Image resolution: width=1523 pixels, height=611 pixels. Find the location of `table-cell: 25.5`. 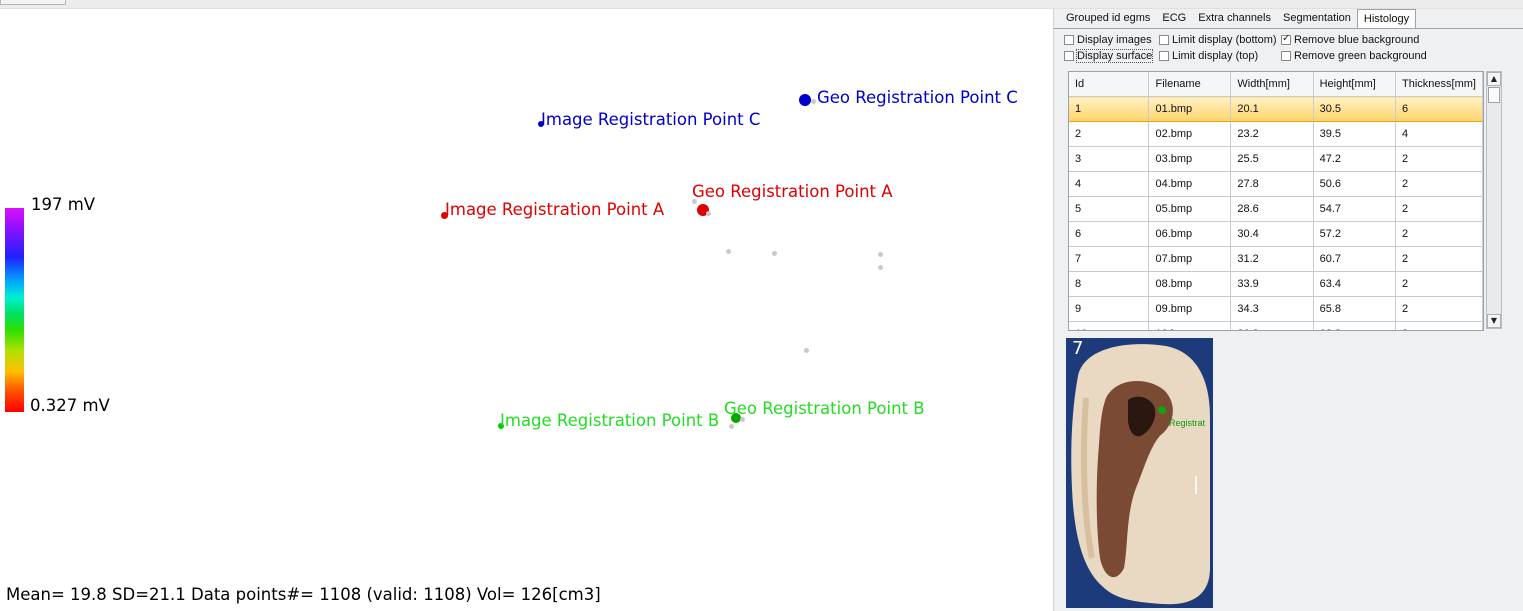

table-cell: 25.5 is located at coordinates (1272, 159).